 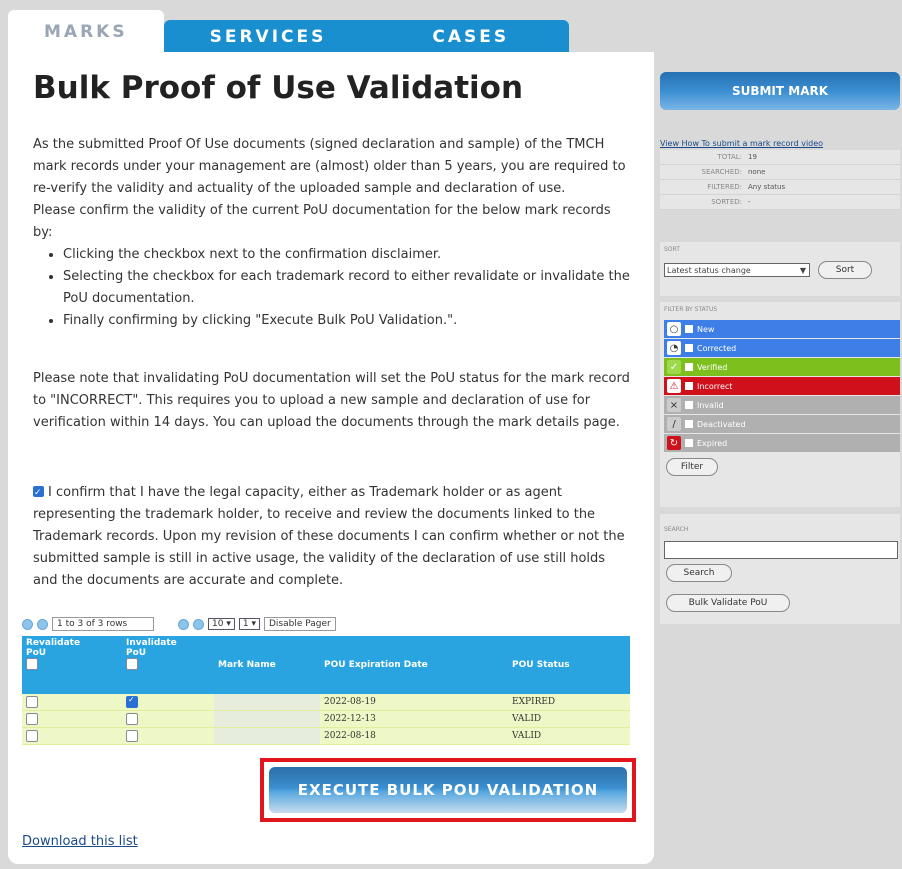 I want to click on execute-highlight: EXECUTE BULK POU VALIDATION, so click(x=448, y=790).